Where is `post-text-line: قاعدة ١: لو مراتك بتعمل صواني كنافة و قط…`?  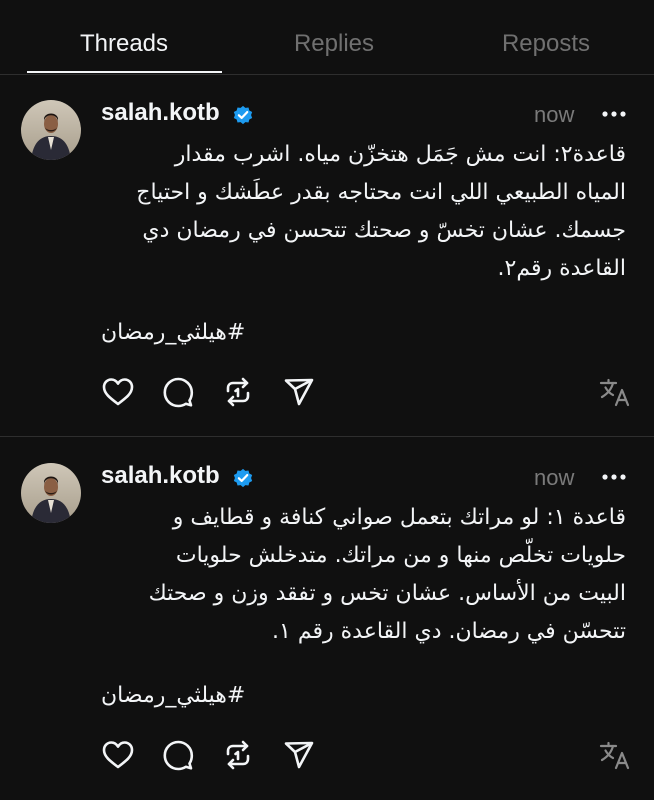
post-text-line: قاعدة ١: لو مراتك بتعمل صواني كنافة و قط… is located at coordinates (399, 517).